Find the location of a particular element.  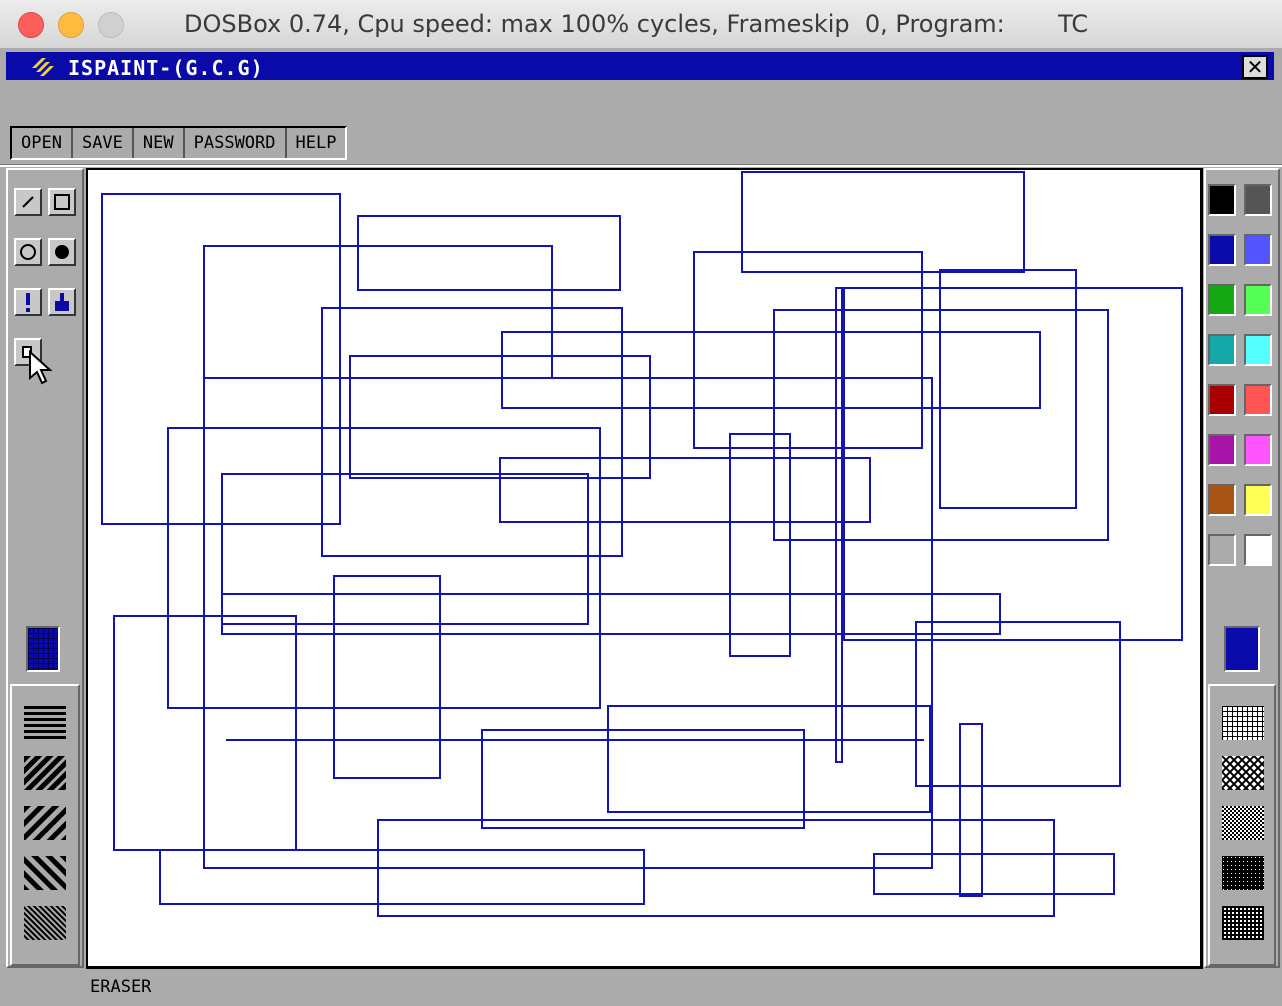

crosshatch-pattern is located at coordinates (1243, 773).